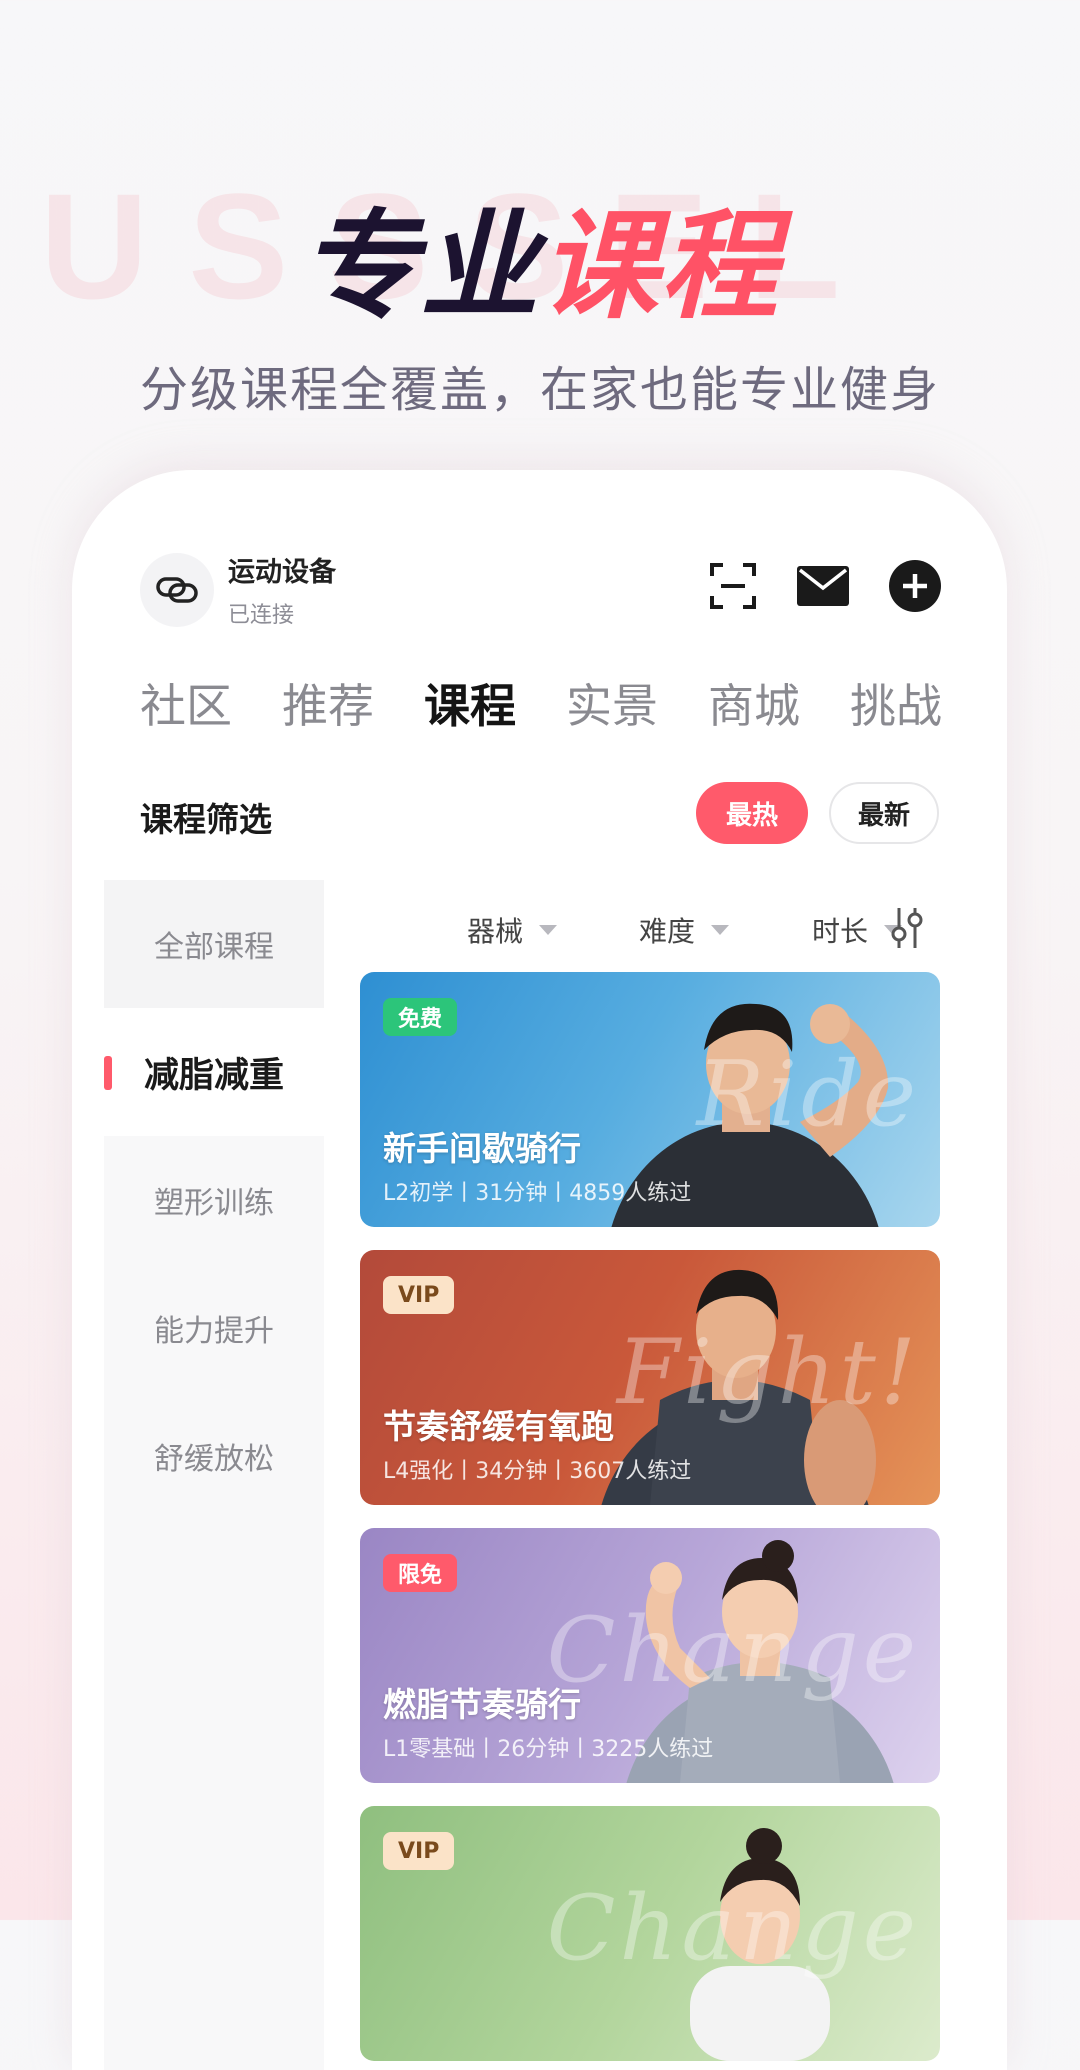 This screenshot has width=1080, height=2070. Describe the element at coordinates (482, 1148) in the screenshot. I see `course-title: 新手间歇骑行` at that location.